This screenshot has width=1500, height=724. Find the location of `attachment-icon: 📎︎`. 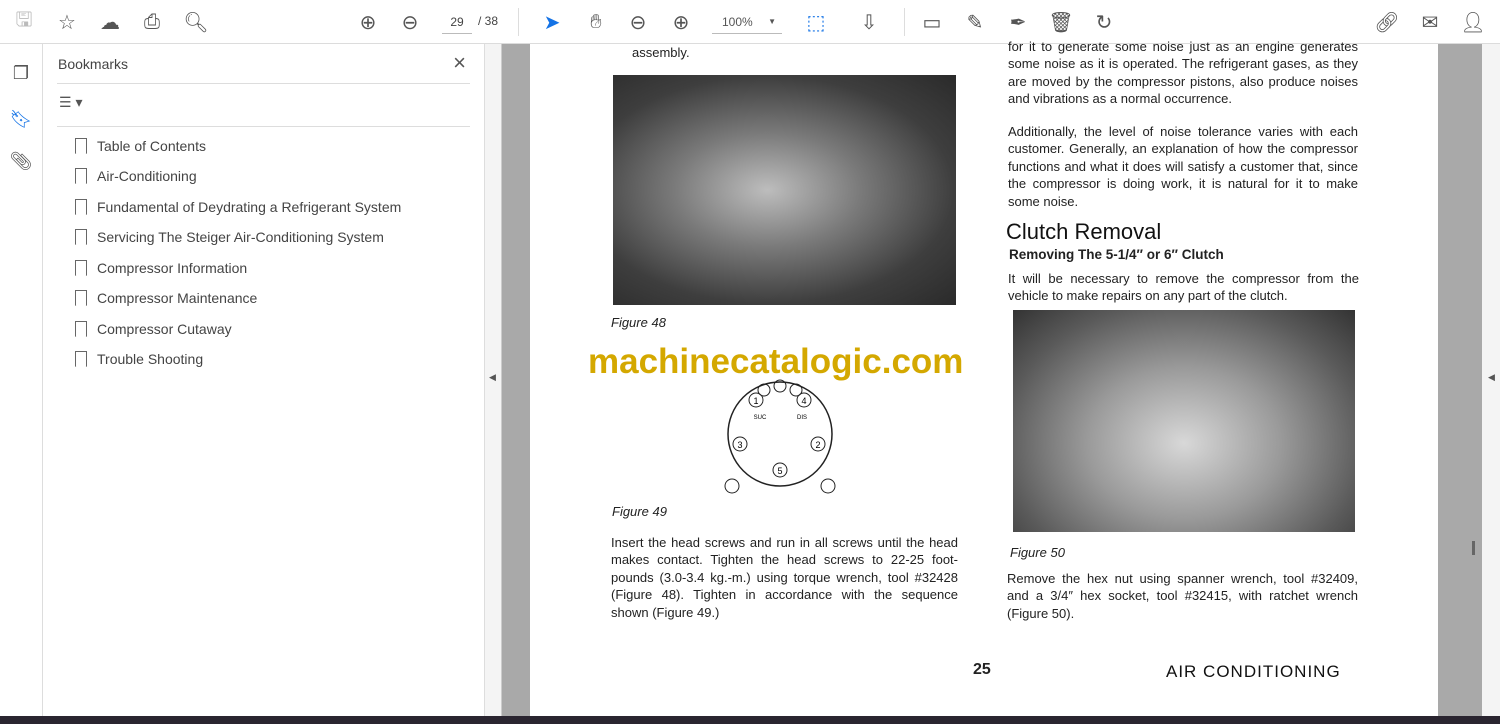

attachment-icon: 📎︎ is located at coordinates (21, 161).